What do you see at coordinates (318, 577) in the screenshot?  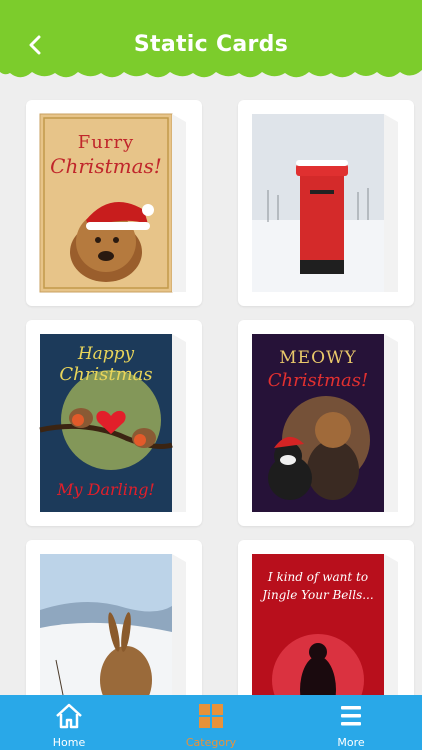 I see `card-jingle-line1: I kind of want to` at bounding box center [318, 577].